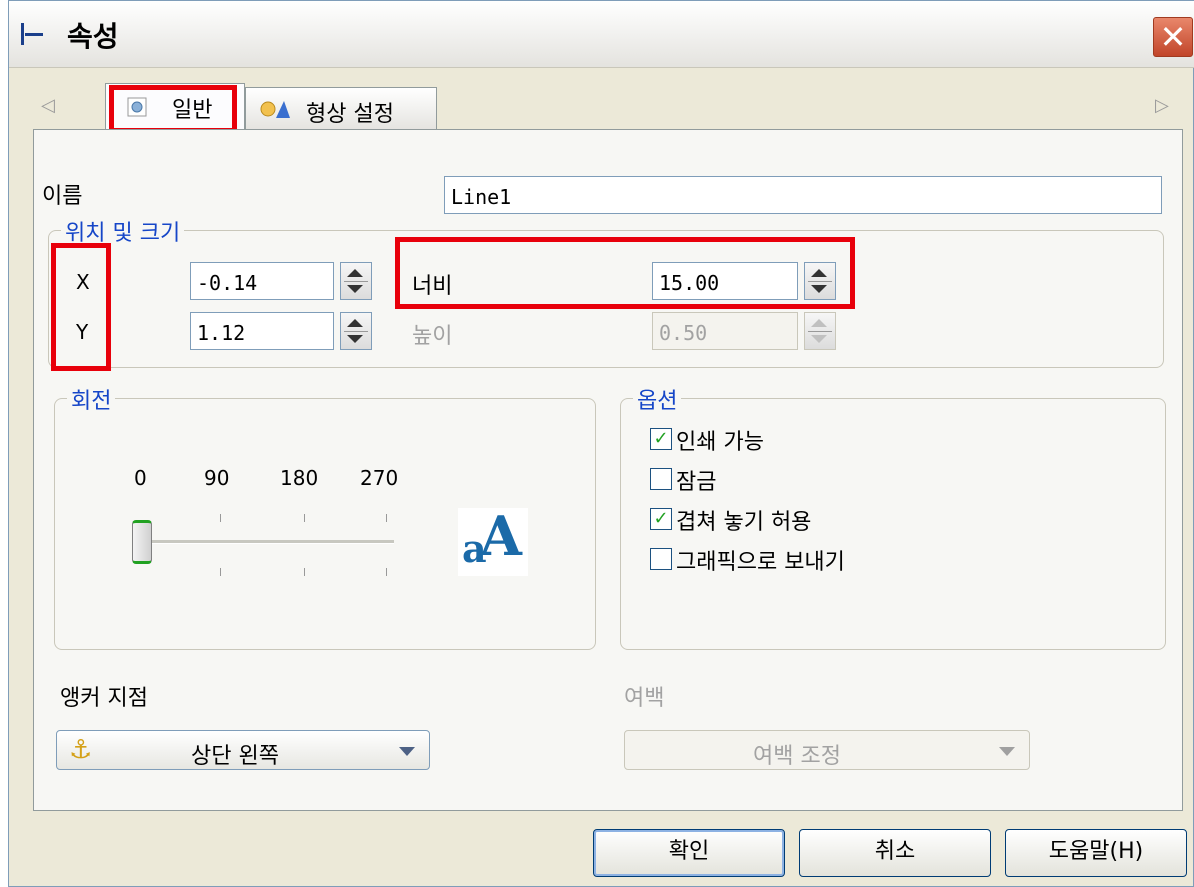 Image resolution: width=1194 pixels, height=887 pixels. I want to click on highlight-box-xy, so click(81, 307).